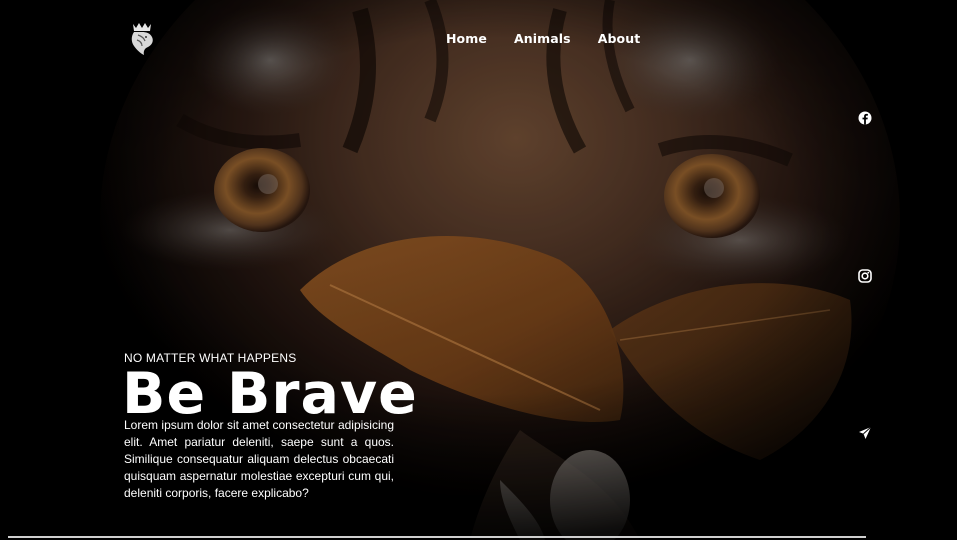  I want to click on nav-links: Home Animals About, so click(543, 38).